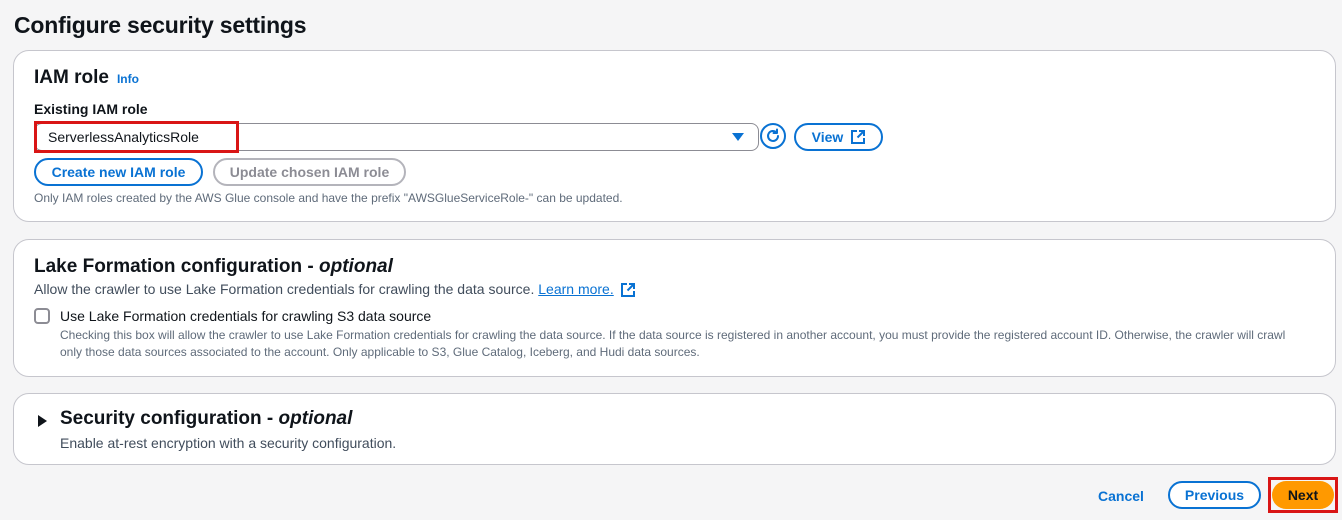 The image size is (1342, 520). Describe the element at coordinates (827, 137) in the screenshot. I see `view-button-label: View` at that location.